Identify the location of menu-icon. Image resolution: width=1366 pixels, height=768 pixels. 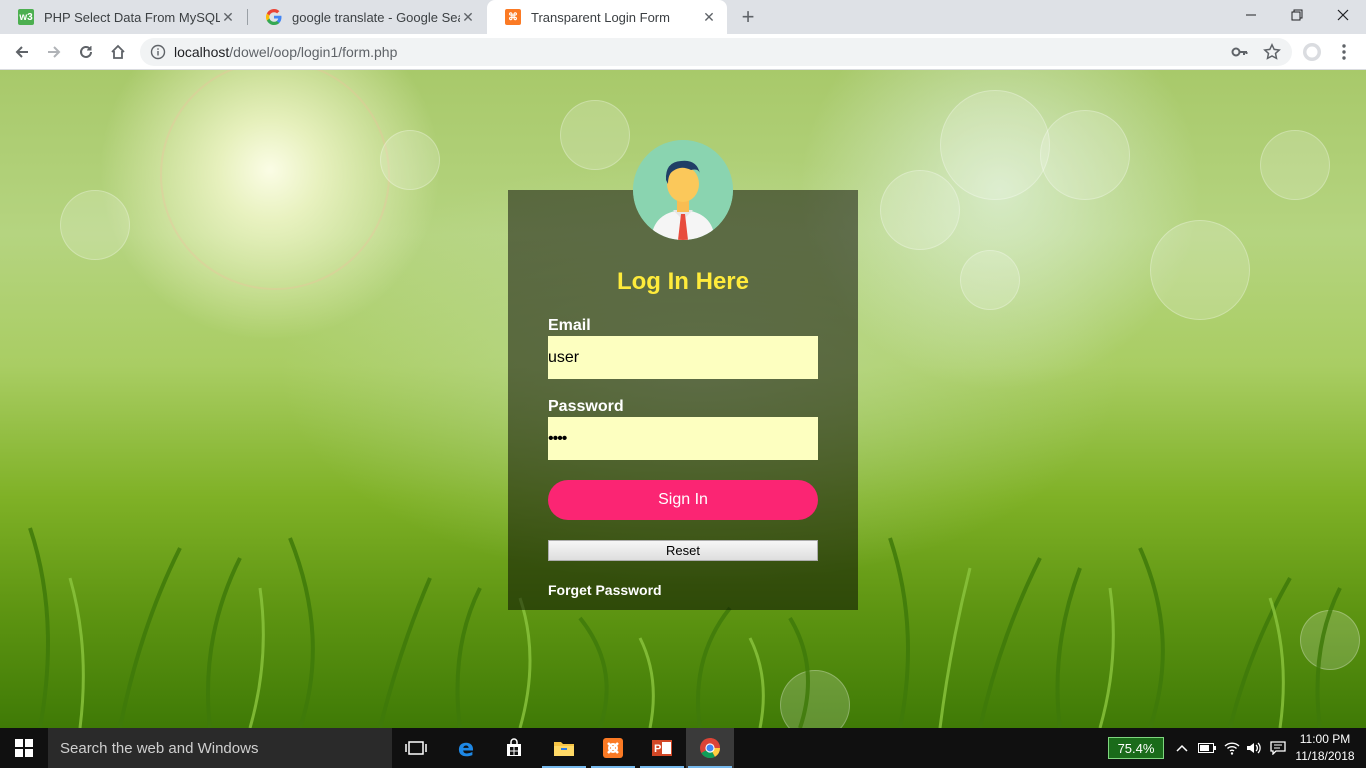
(1344, 52).